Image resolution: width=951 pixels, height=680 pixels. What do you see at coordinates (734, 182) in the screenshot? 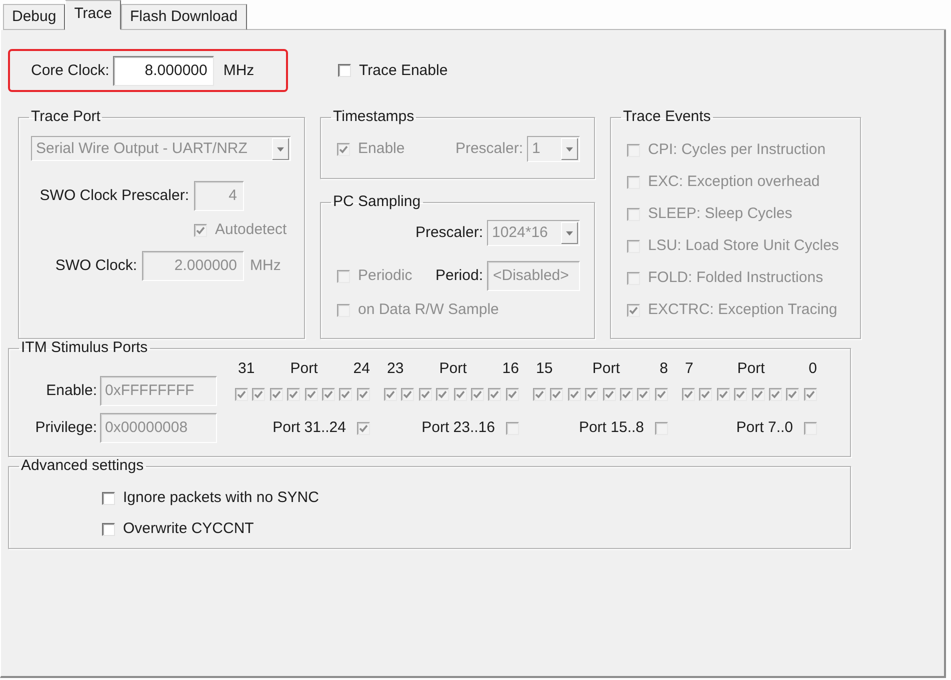
I see `checkbox-label: EXC: Exception overhead` at bounding box center [734, 182].